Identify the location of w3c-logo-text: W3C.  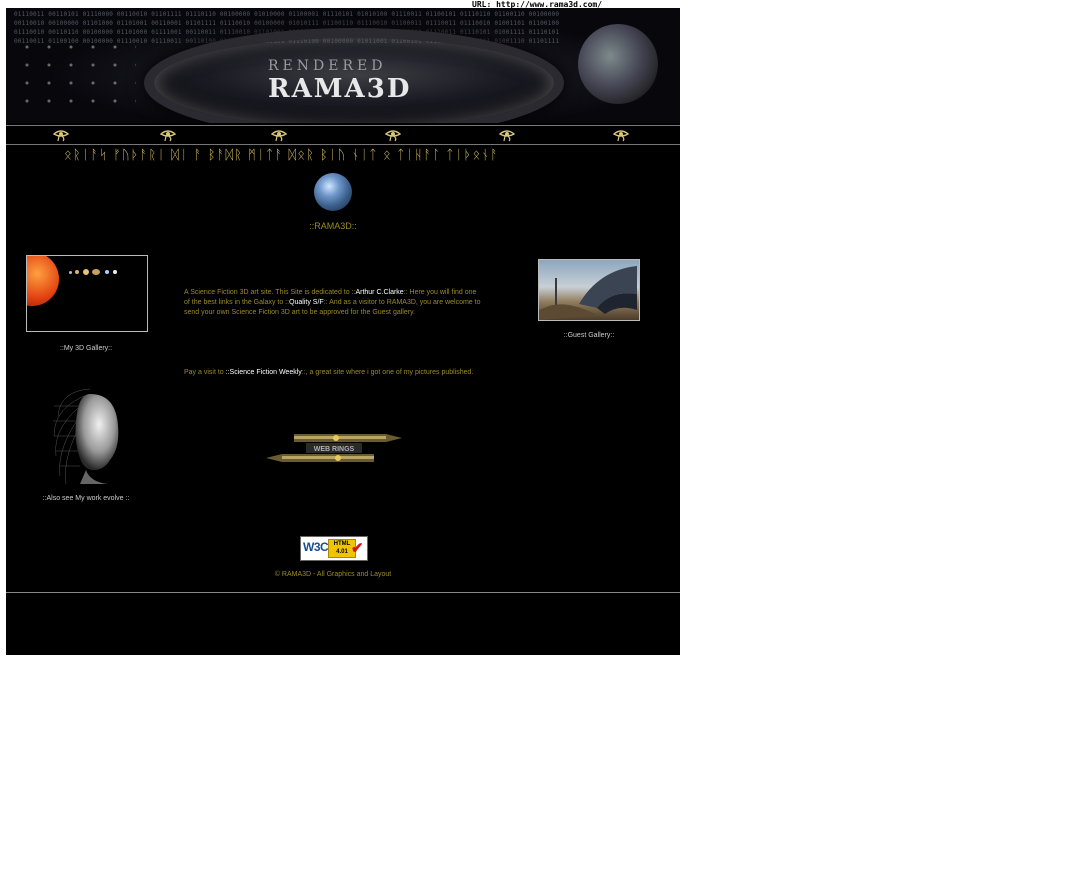
(316, 547).